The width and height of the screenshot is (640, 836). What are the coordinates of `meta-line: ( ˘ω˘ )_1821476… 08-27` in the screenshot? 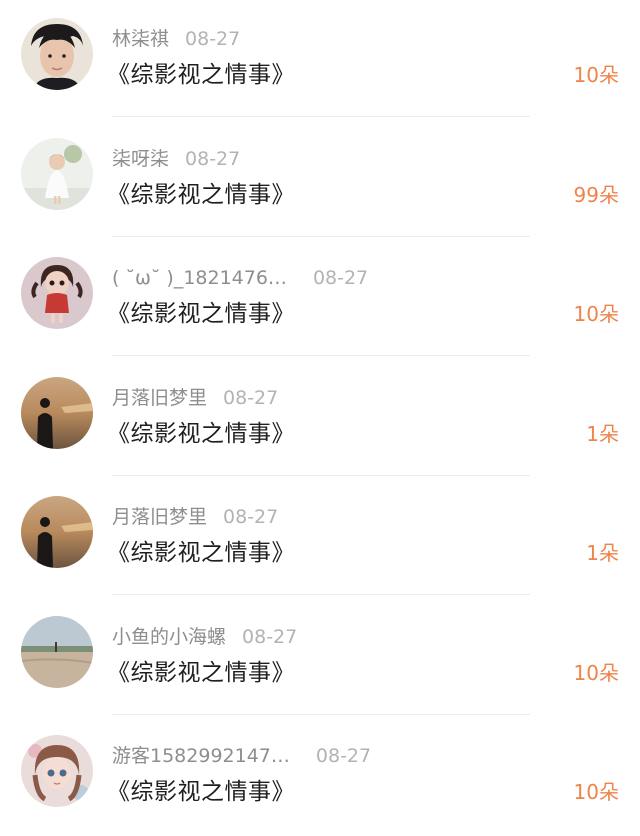 It's located at (240, 278).